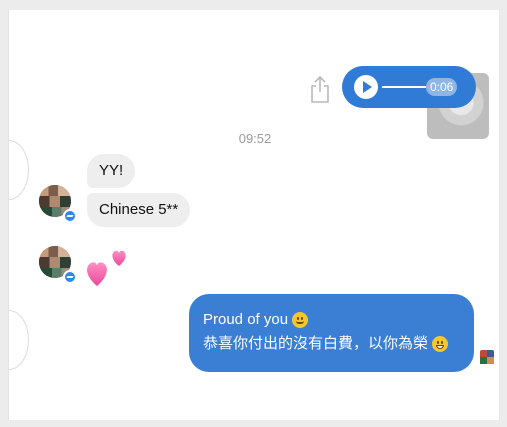  I want to click on audio-duration: 0:06, so click(442, 87).